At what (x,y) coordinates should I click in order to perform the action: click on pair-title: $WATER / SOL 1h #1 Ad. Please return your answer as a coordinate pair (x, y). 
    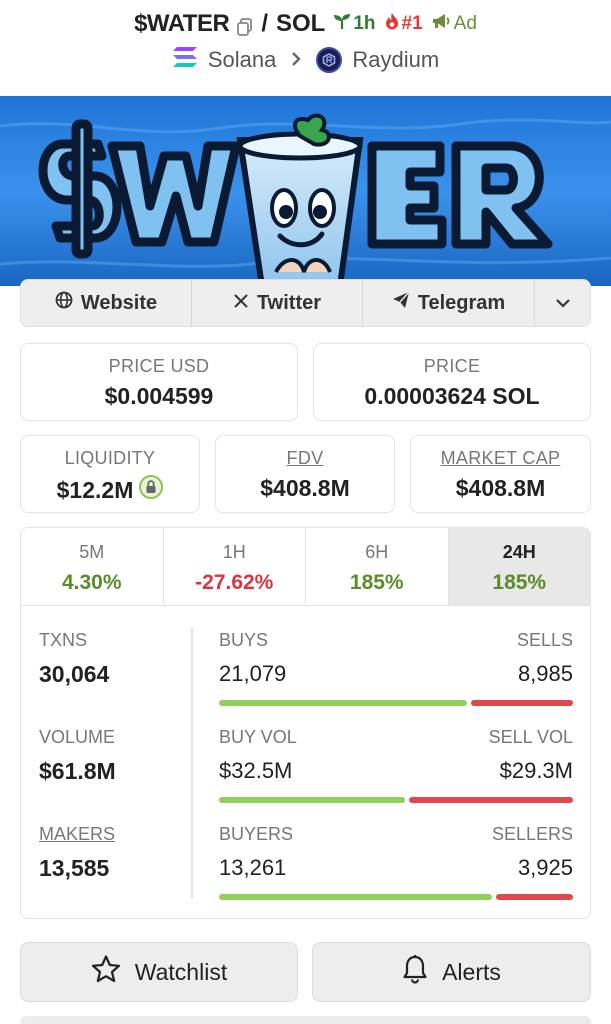
    Looking at the image, I should click on (305, 24).